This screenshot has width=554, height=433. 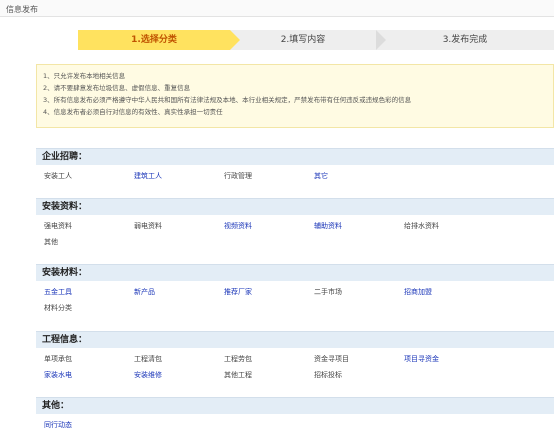 What do you see at coordinates (58, 226) in the screenshot?
I see `category-link: 强电资料` at bounding box center [58, 226].